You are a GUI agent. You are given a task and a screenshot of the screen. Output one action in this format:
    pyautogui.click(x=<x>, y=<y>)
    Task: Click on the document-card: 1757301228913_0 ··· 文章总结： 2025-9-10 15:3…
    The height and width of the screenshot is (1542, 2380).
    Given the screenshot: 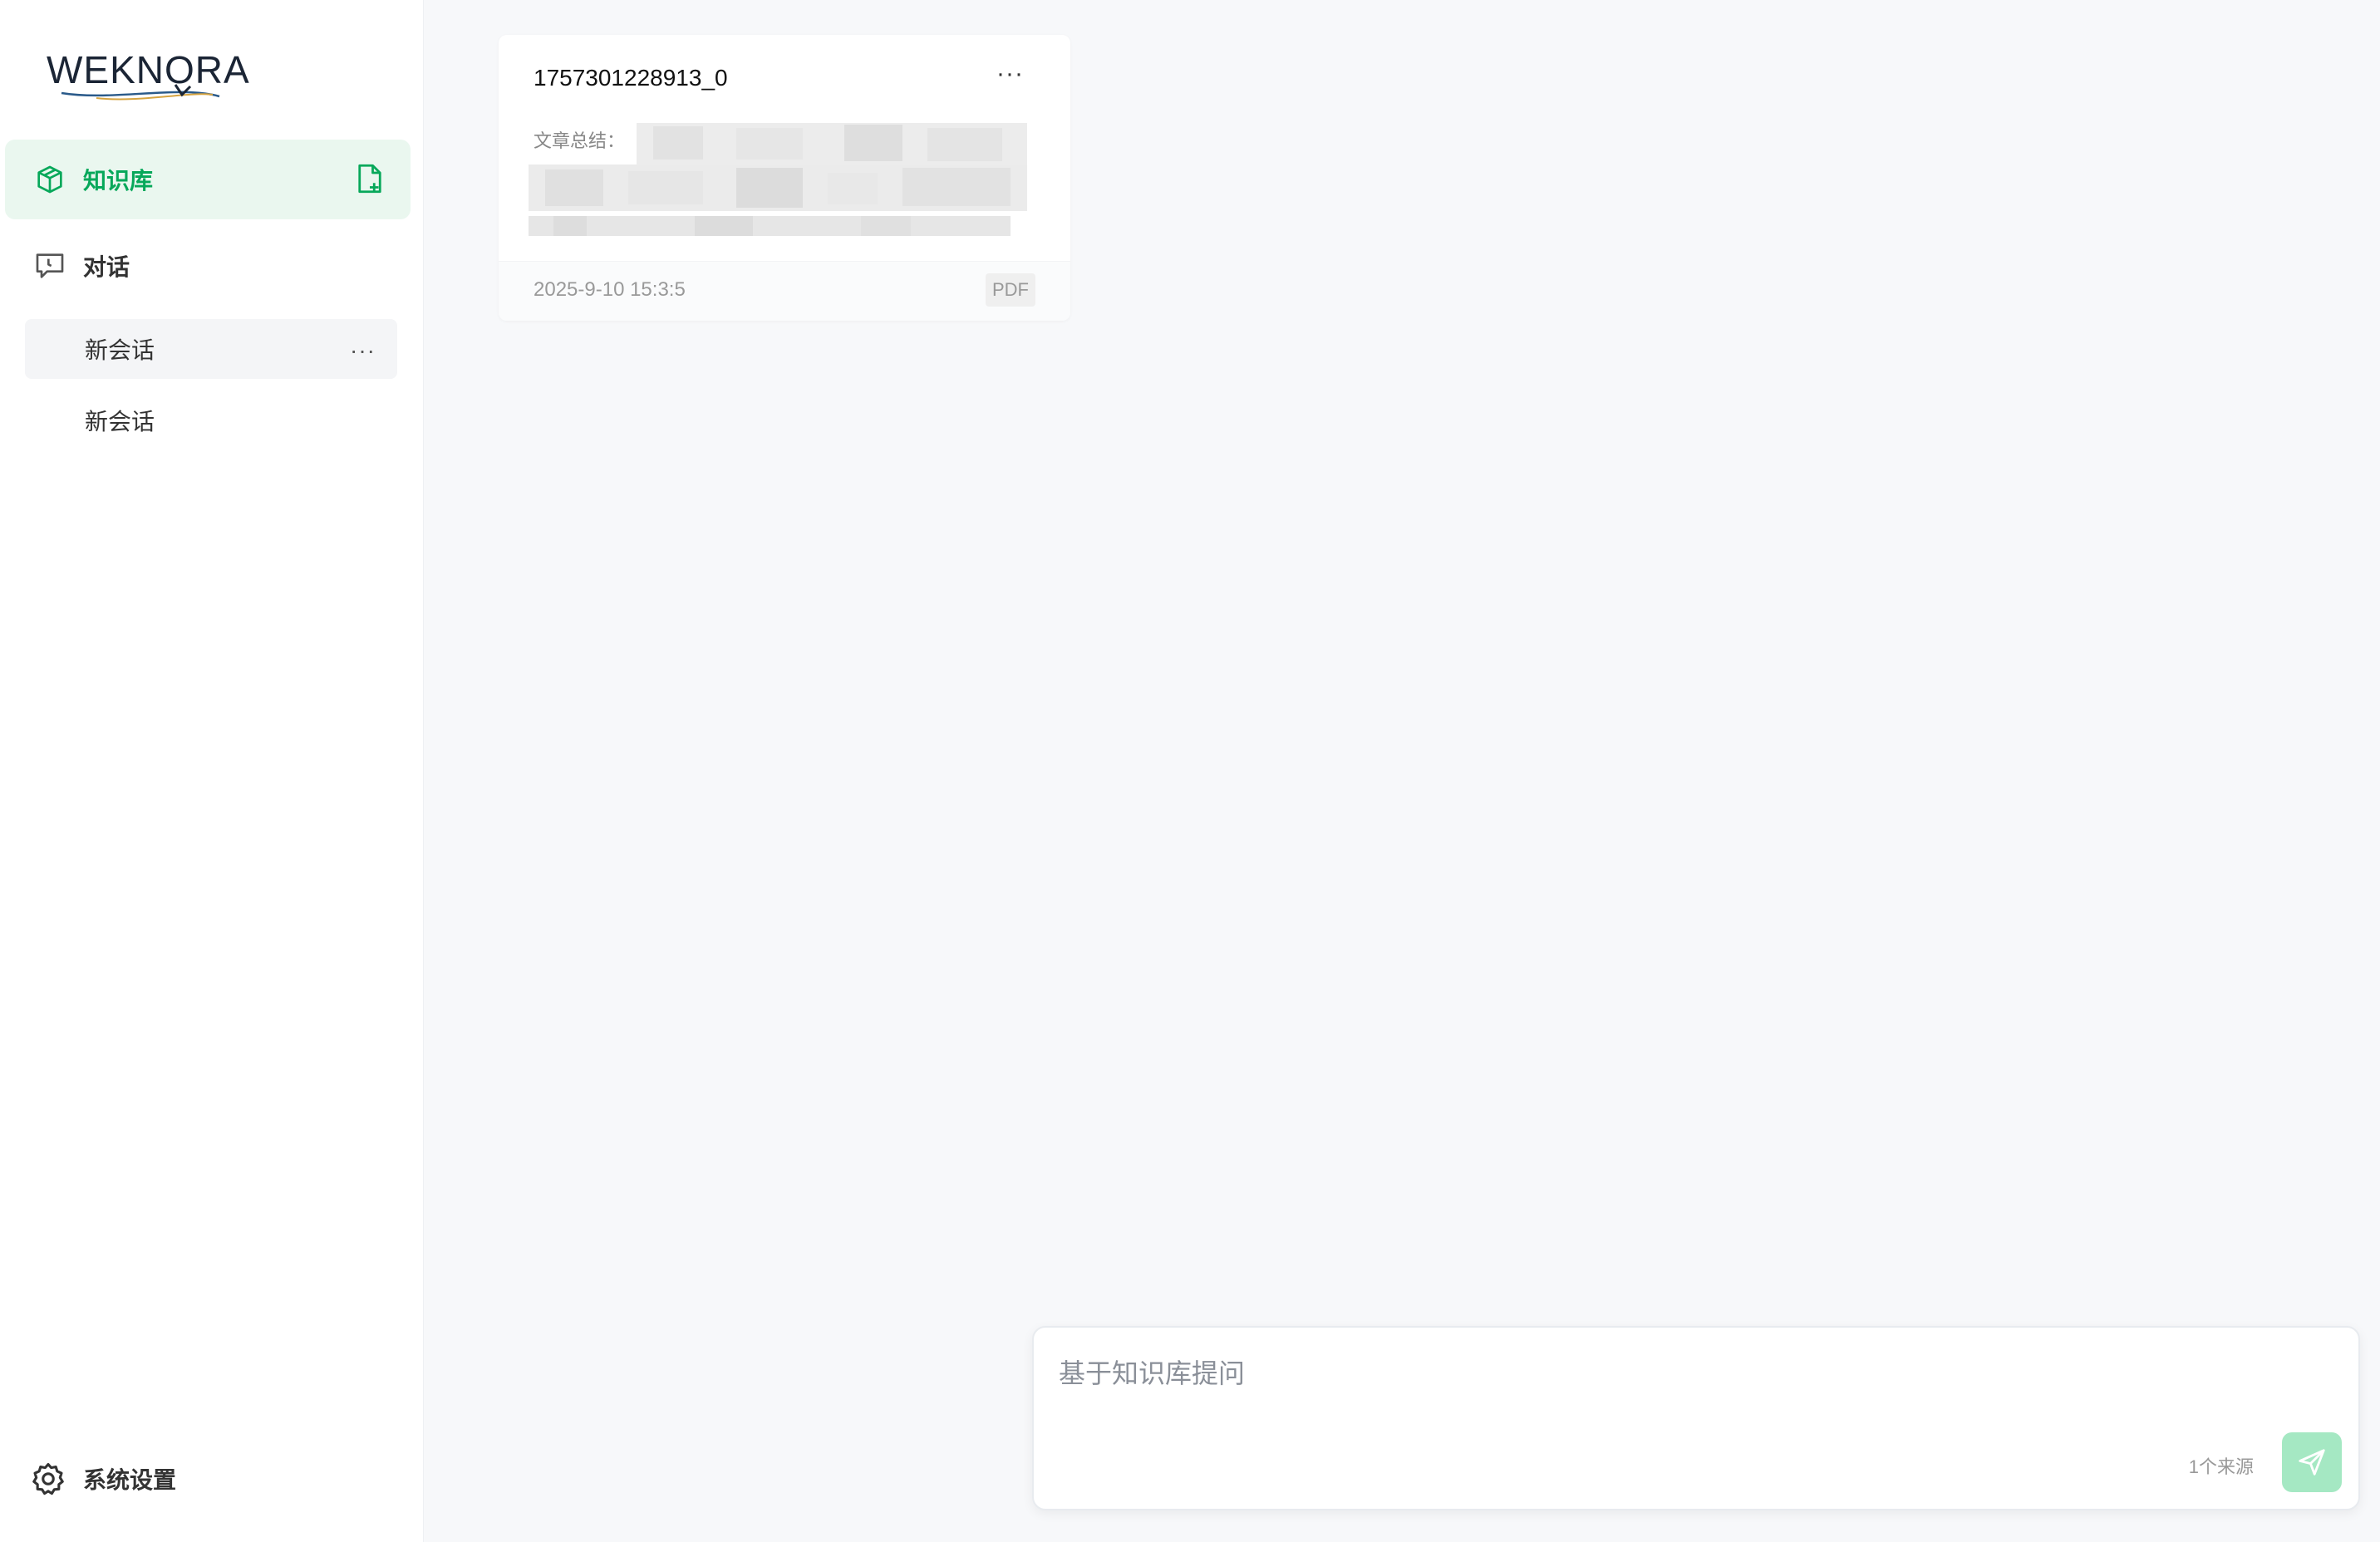 What is the action you would take?
    pyautogui.click(x=784, y=178)
    